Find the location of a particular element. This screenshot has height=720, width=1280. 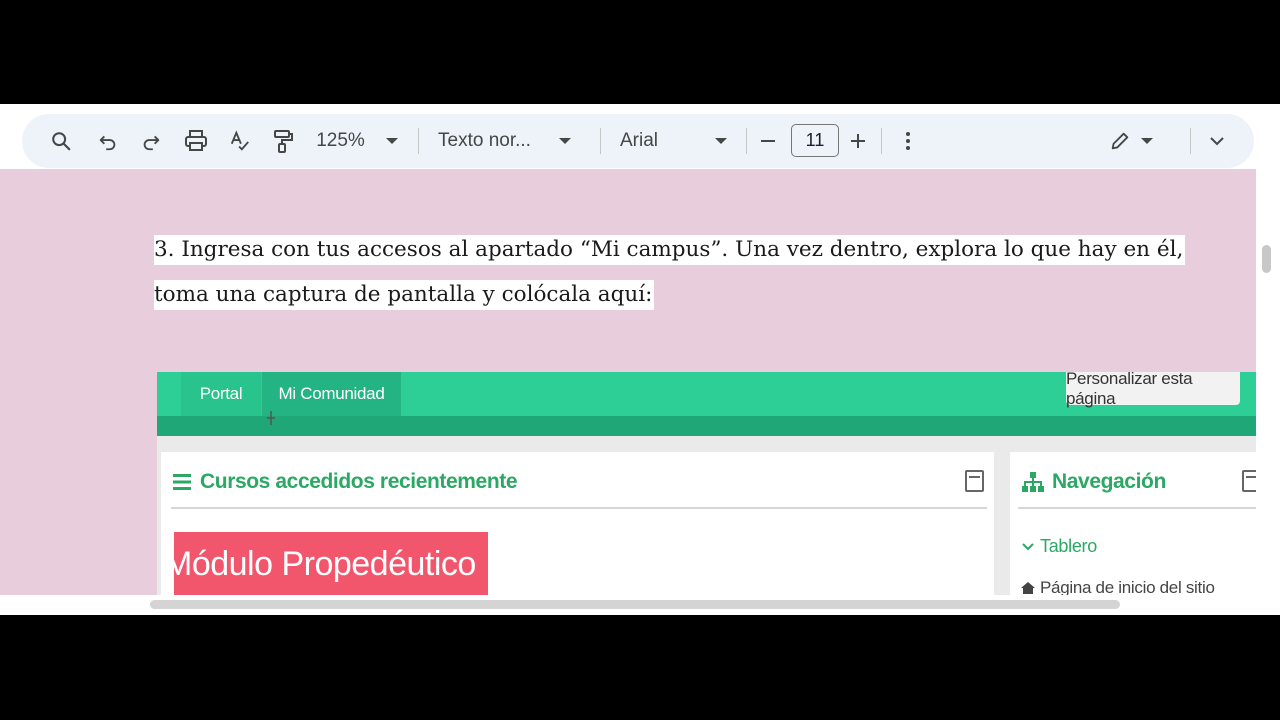

course-banner: Módulo Propedéutico is located at coordinates (331, 564).